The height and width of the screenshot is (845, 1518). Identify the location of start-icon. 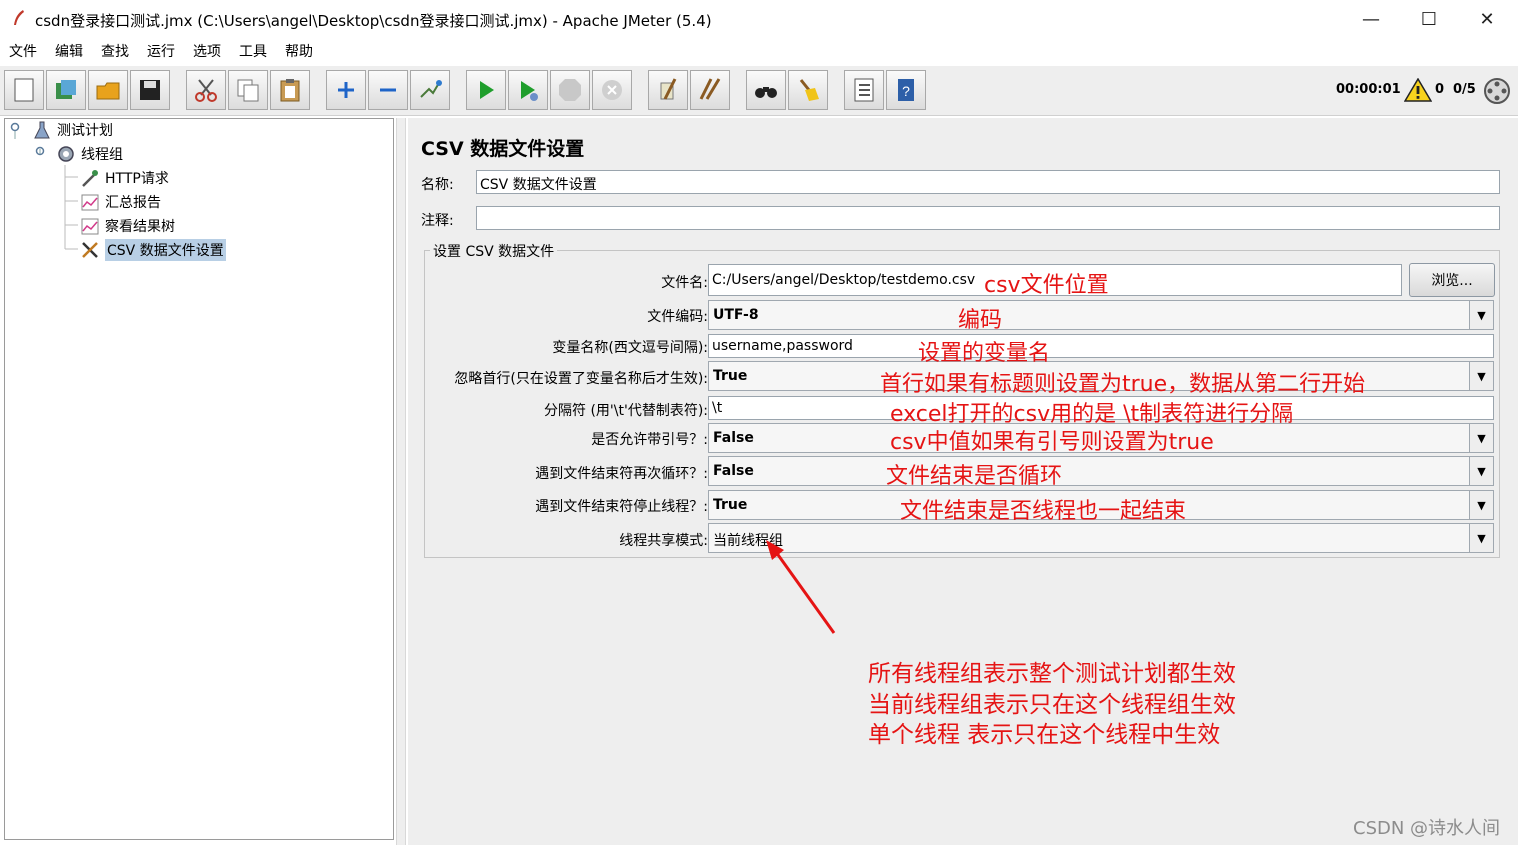
(487, 90).